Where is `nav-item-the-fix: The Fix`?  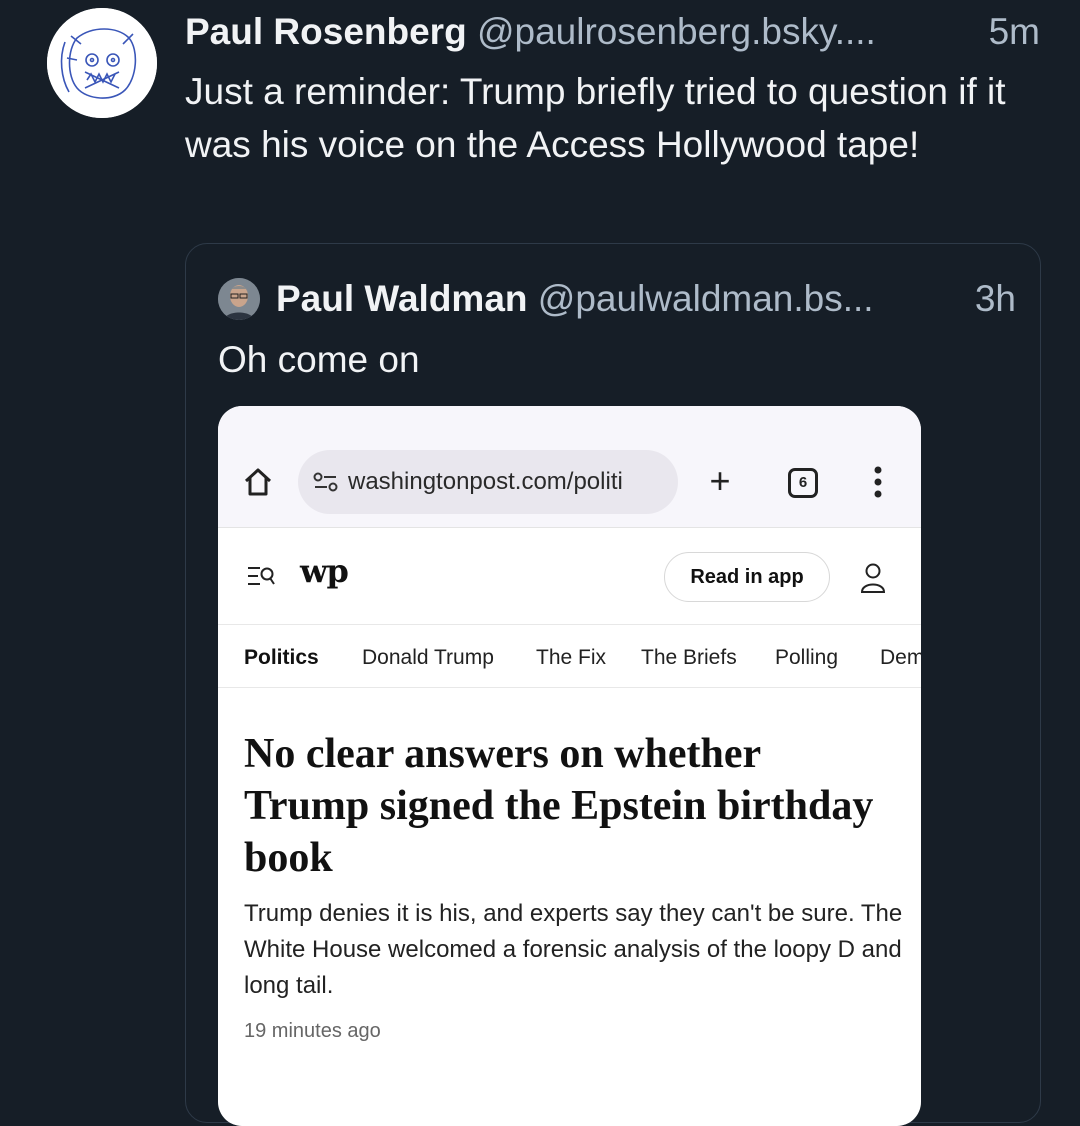 nav-item-the-fix: The Fix is located at coordinates (571, 657).